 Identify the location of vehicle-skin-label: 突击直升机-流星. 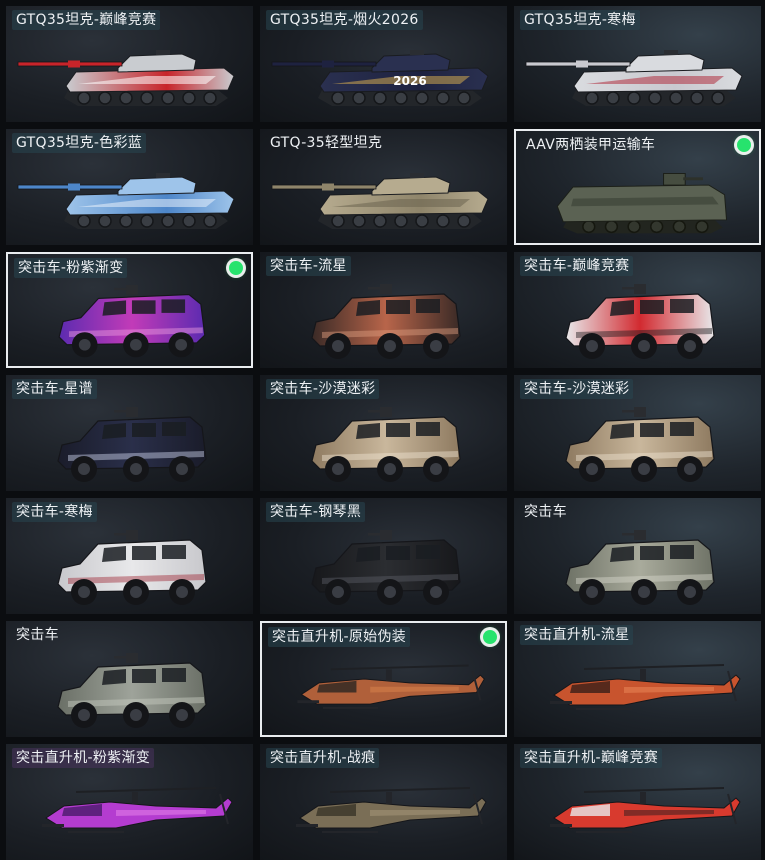
(577, 635).